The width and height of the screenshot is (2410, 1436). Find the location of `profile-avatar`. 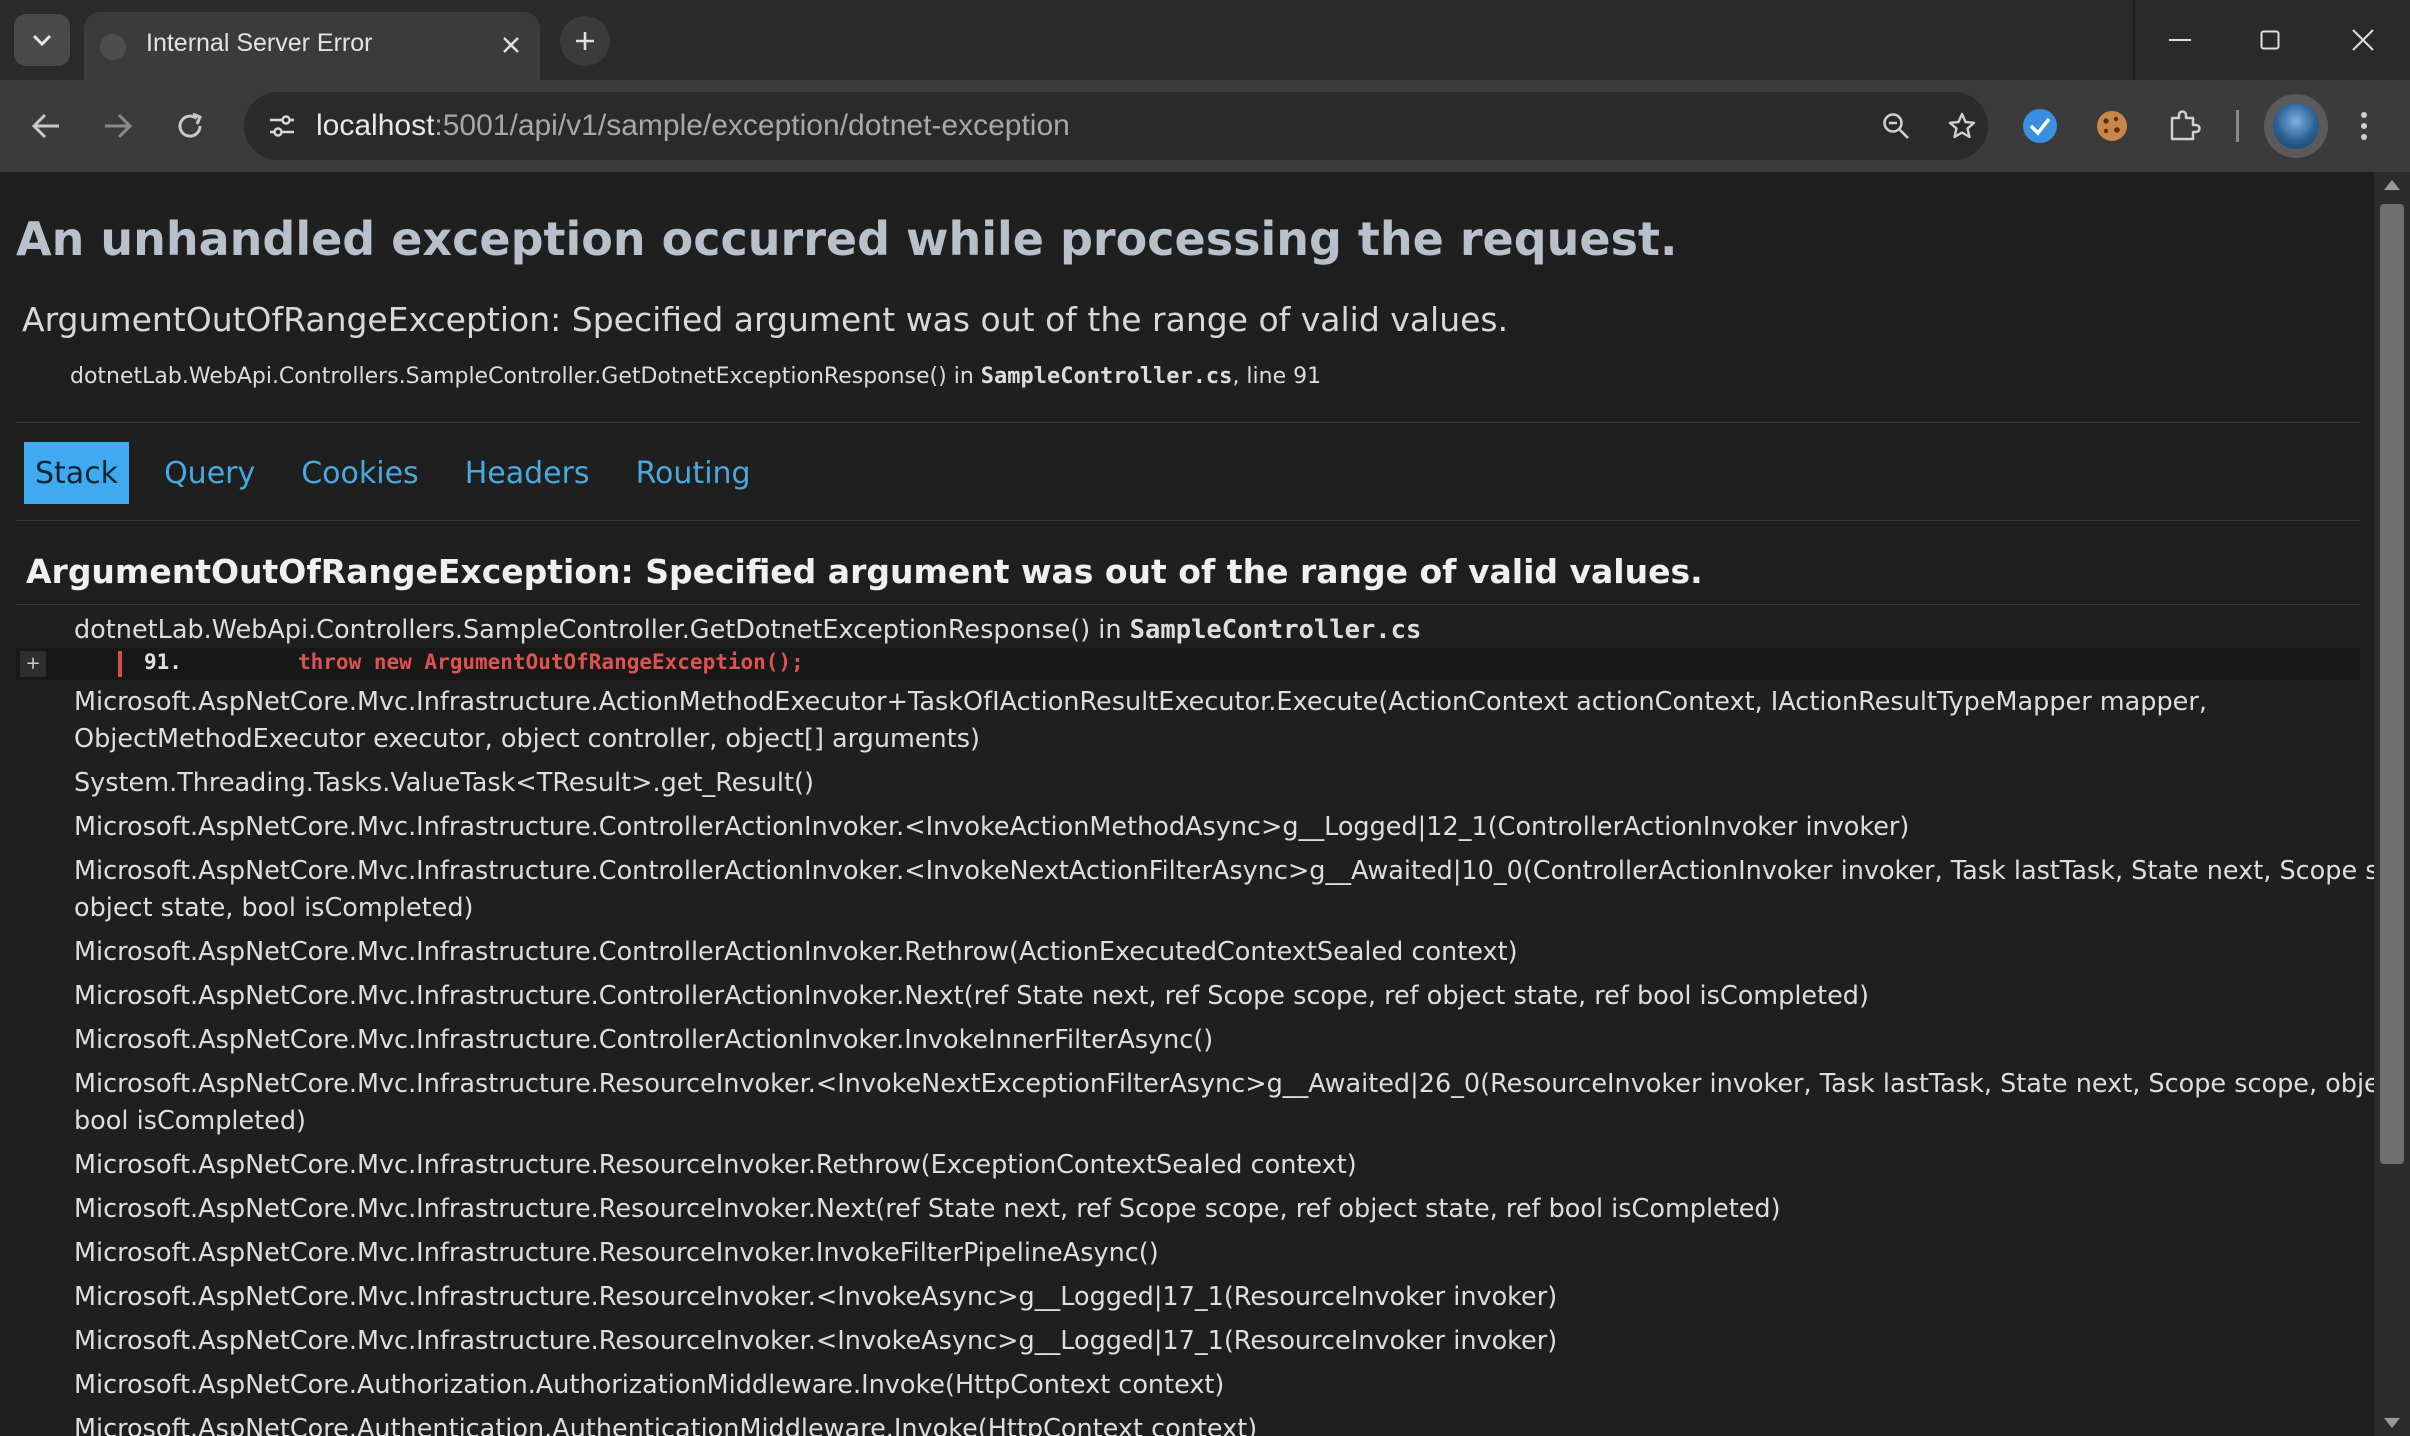

profile-avatar is located at coordinates (2296, 126).